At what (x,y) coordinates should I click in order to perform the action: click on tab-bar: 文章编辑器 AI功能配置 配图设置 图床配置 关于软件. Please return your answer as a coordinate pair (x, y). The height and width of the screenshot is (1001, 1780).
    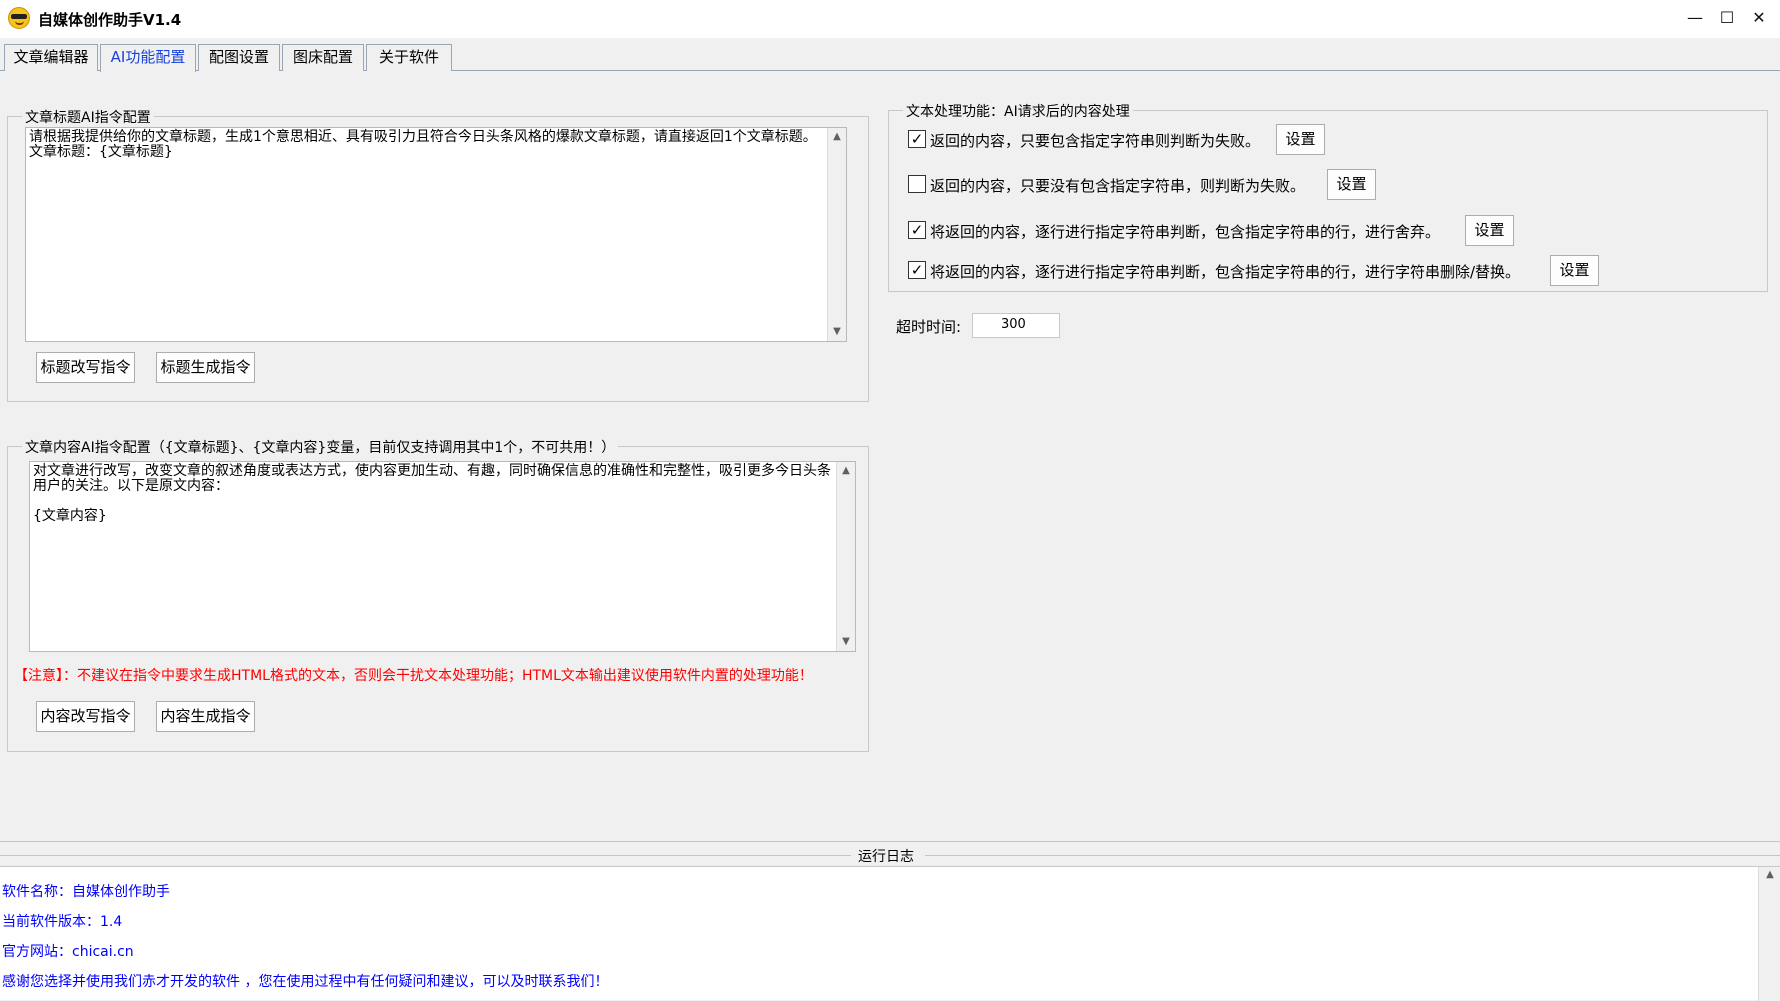
    Looking at the image, I should click on (890, 58).